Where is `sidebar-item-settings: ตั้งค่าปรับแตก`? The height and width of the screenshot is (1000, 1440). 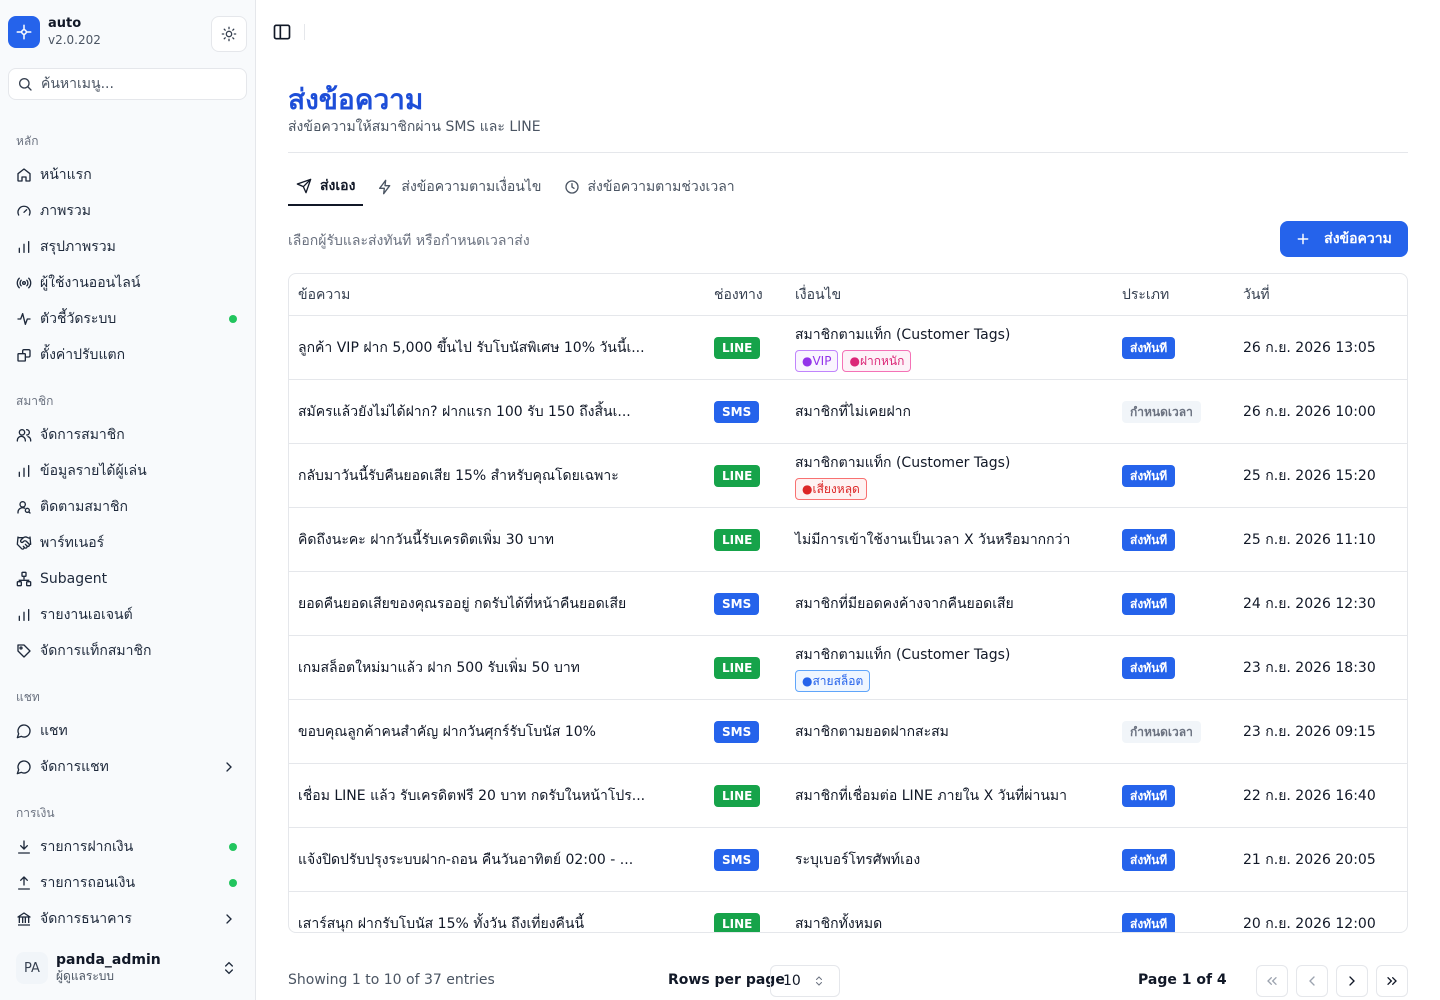
sidebar-item-settings: ตั้งค่าปรับแตก is located at coordinates (127, 355).